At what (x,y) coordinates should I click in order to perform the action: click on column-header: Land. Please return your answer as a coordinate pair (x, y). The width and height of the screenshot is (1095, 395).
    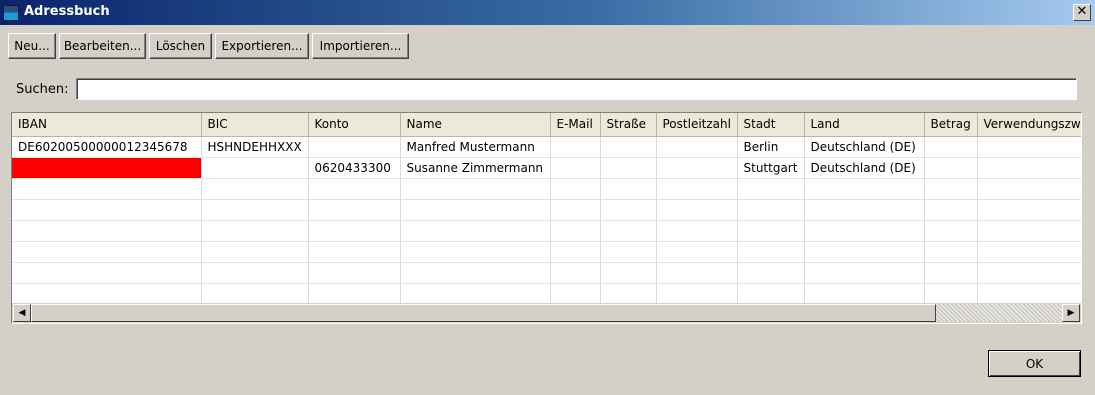
    Looking at the image, I should click on (864, 125).